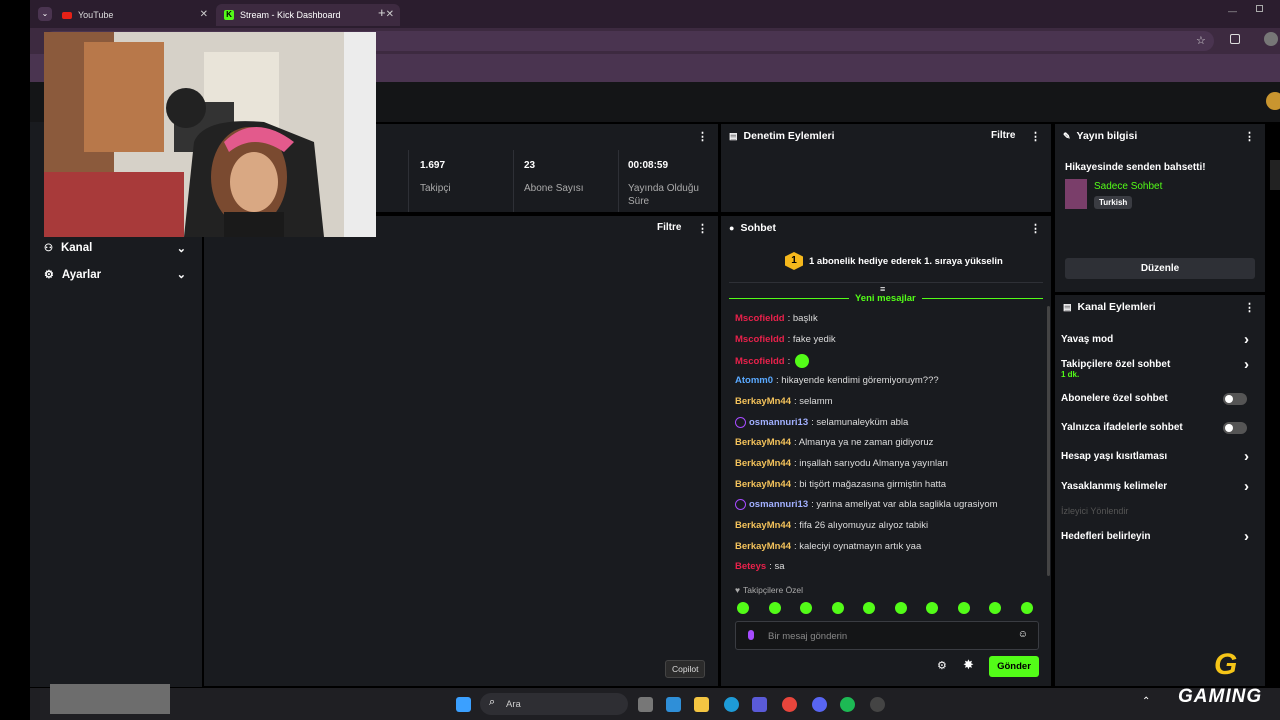 The height and width of the screenshot is (720, 1280). I want to click on category-thumbnail, so click(1076, 194).